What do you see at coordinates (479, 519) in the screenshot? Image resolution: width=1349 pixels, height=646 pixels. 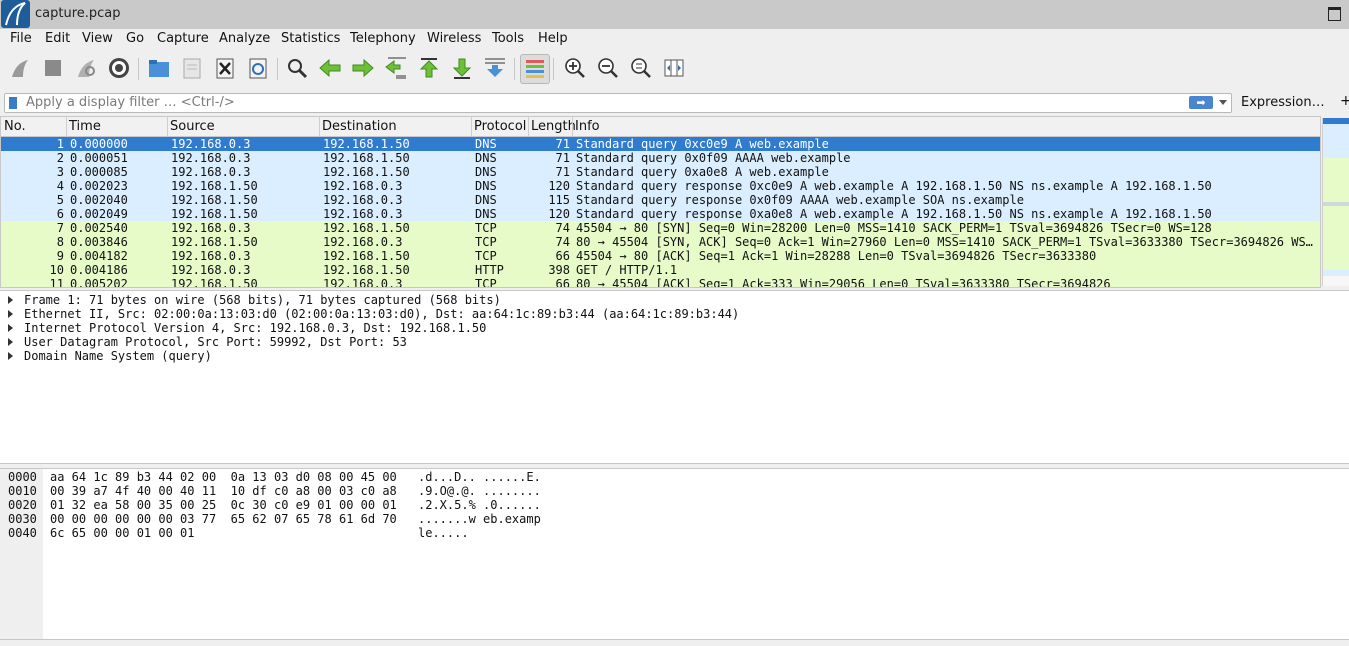 I see `byte-ascii: .......w eb.examp` at bounding box center [479, 519].